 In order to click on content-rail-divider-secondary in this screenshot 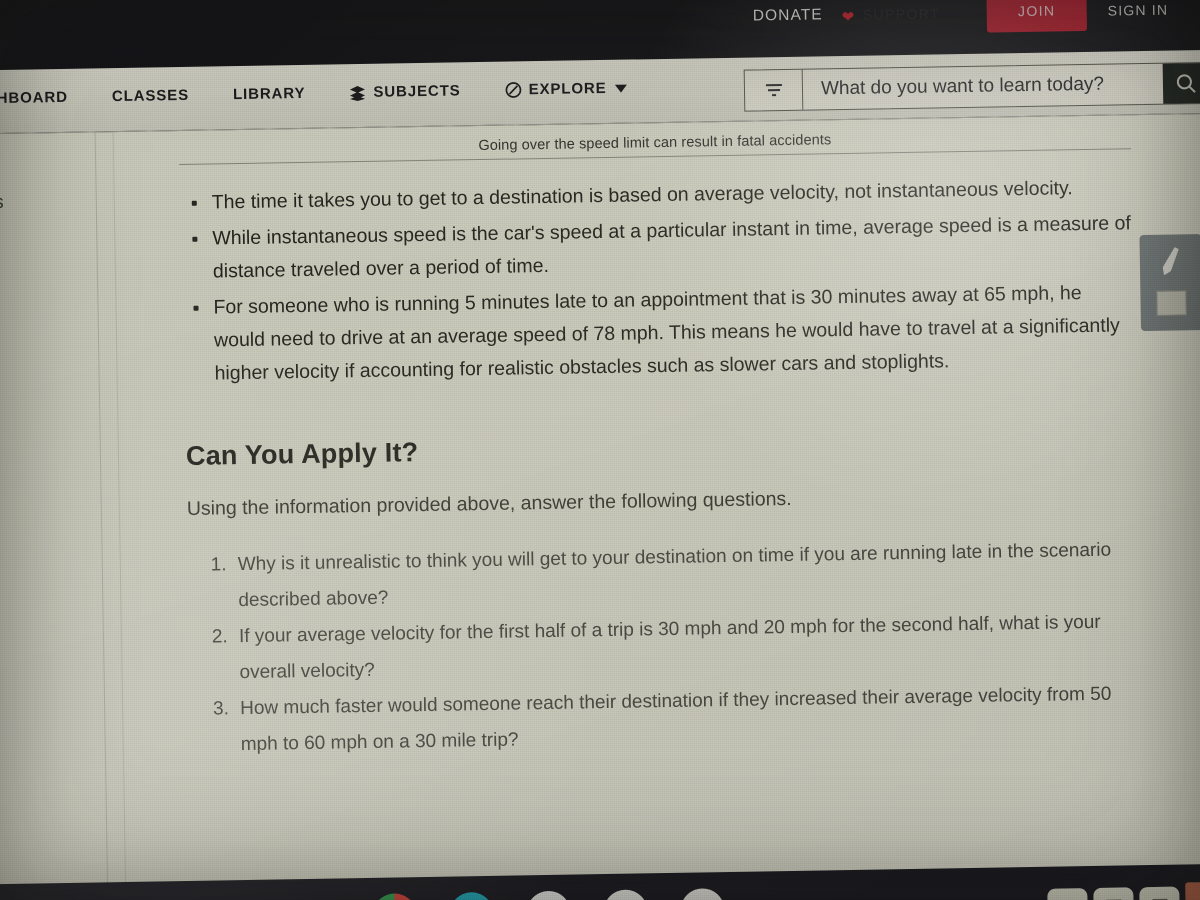, I will do `click(119, 516)`.